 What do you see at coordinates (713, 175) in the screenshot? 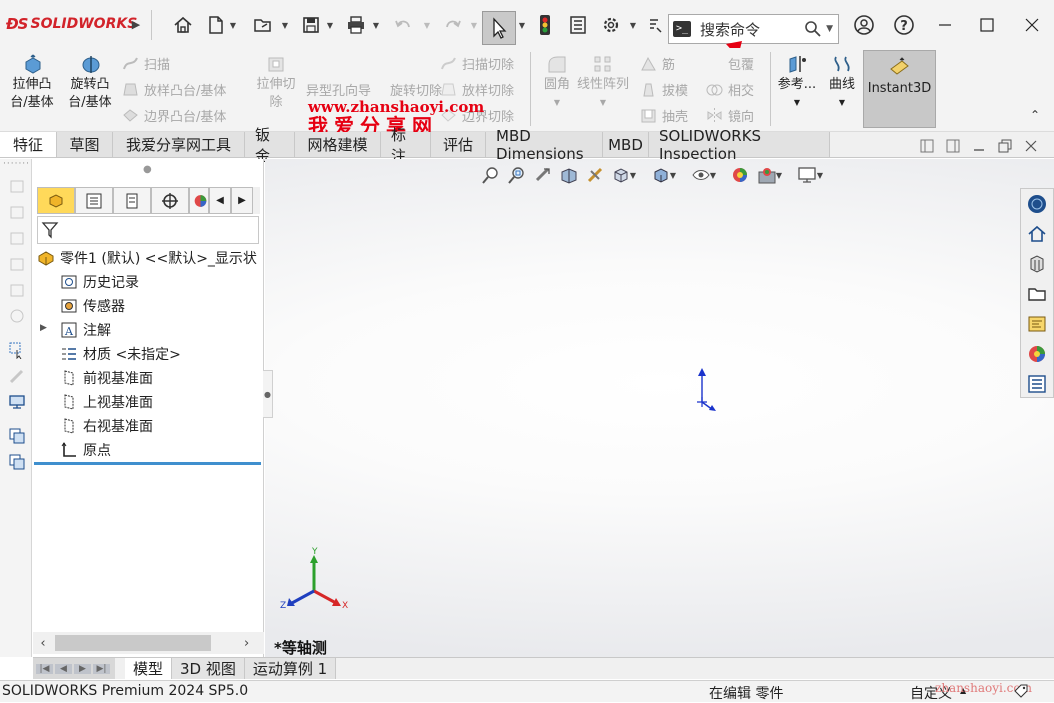
I see `hide-show-dropdown-icon: ▼` at bounding box center [713, 175].